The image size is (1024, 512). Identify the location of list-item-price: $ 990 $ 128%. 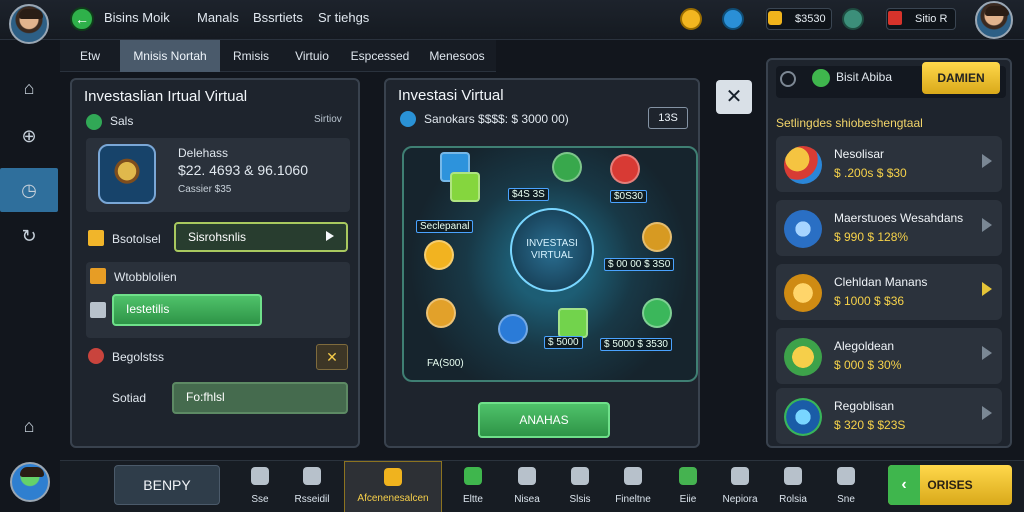
(871, 237).